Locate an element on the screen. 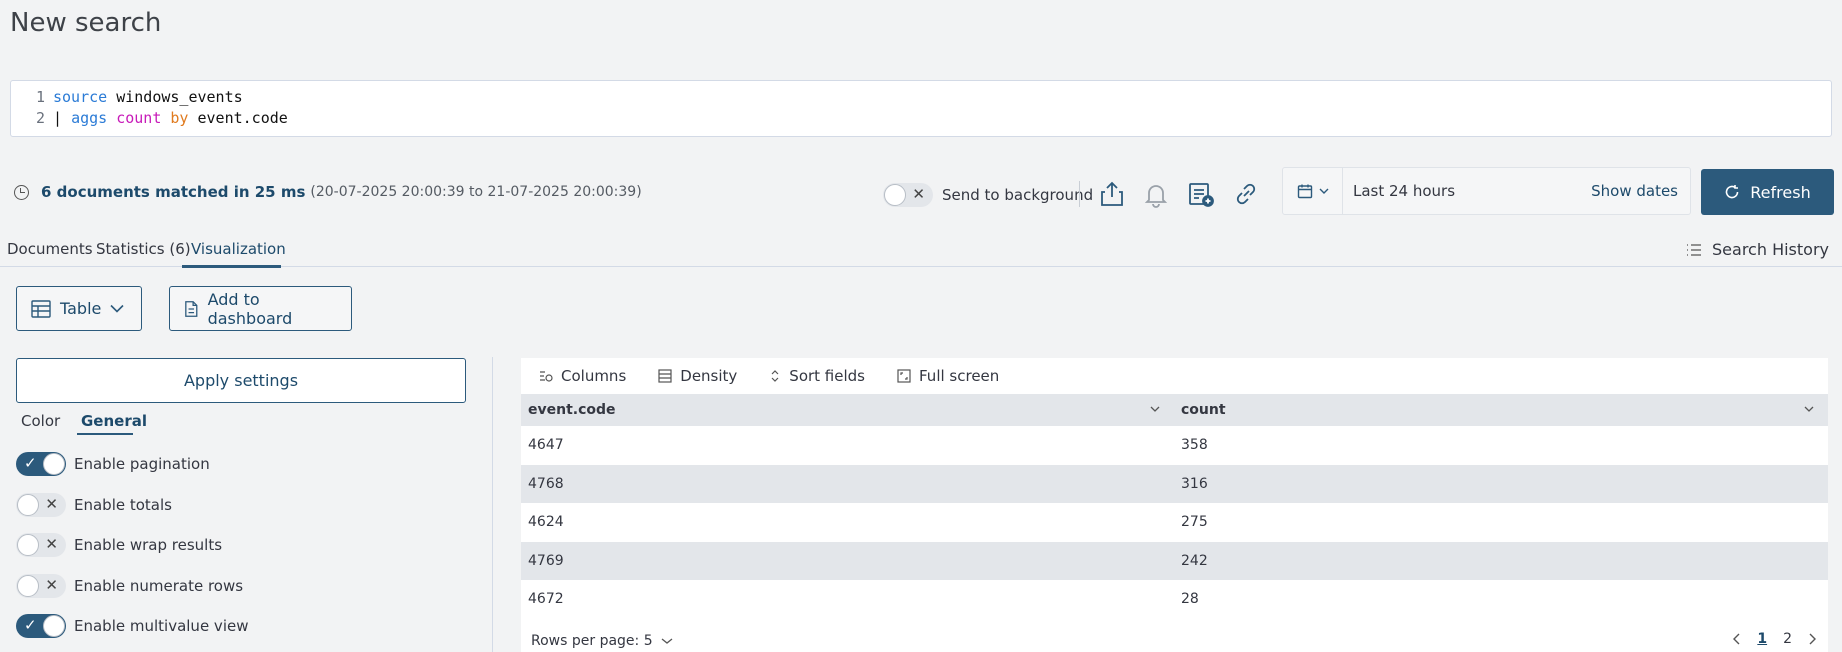 The image size is (1842, 652). keyword-count: count is located at coordinates (139, 118).